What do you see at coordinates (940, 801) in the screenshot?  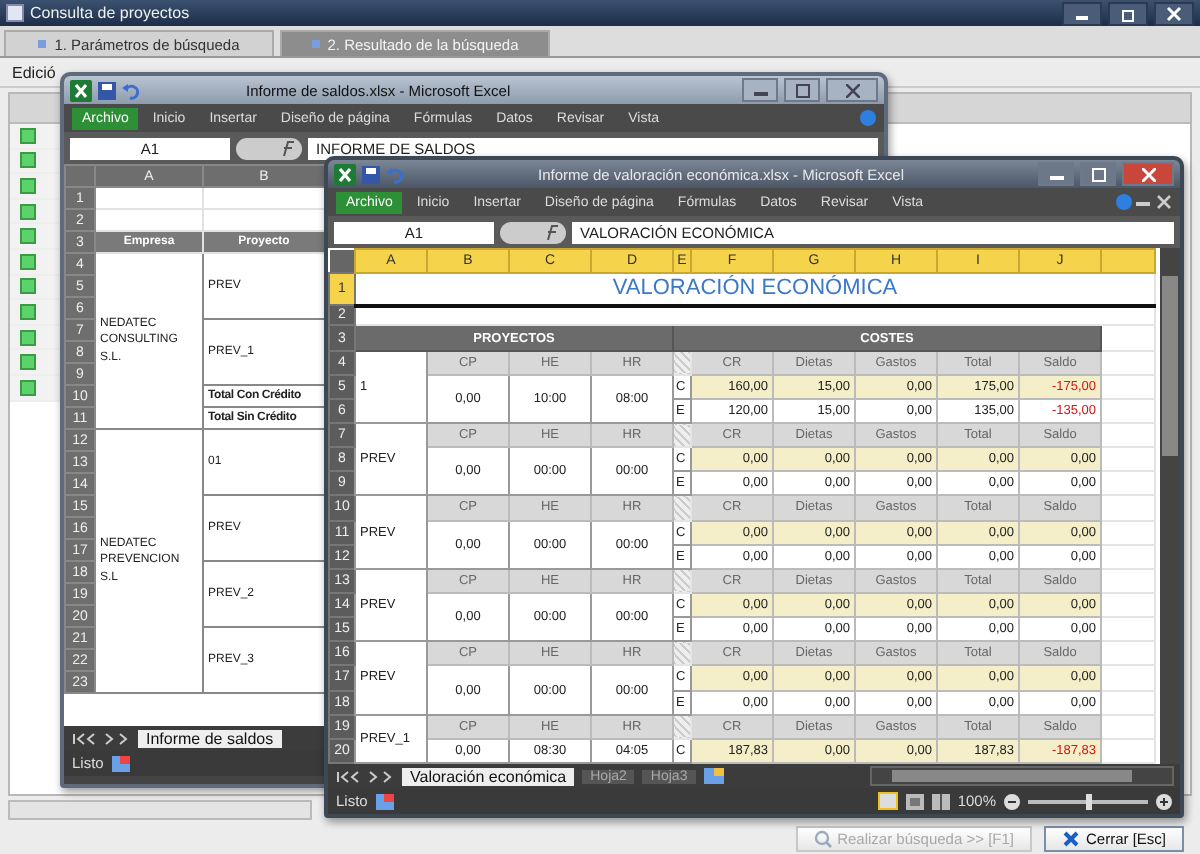 I see `page-break-icon` at bounding box center [940, 801].